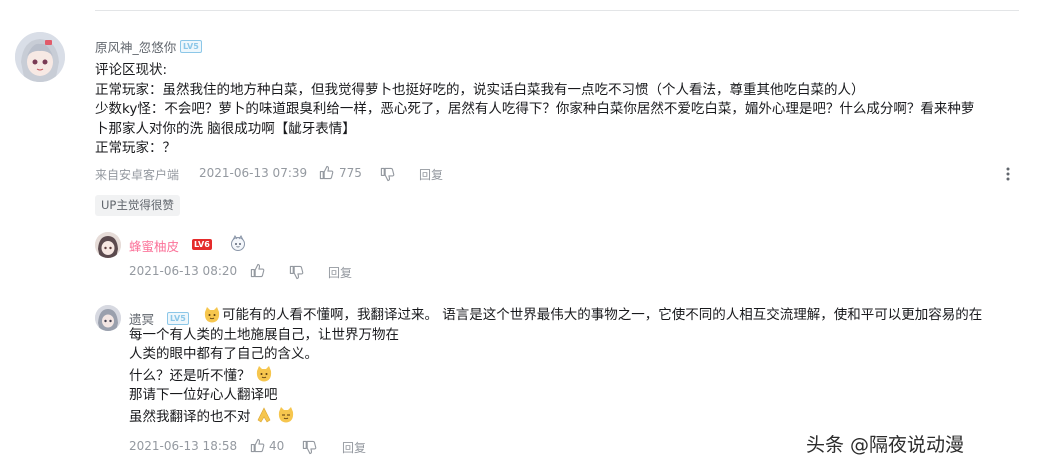  I want to click on like-count: 775, so click(350, 173).